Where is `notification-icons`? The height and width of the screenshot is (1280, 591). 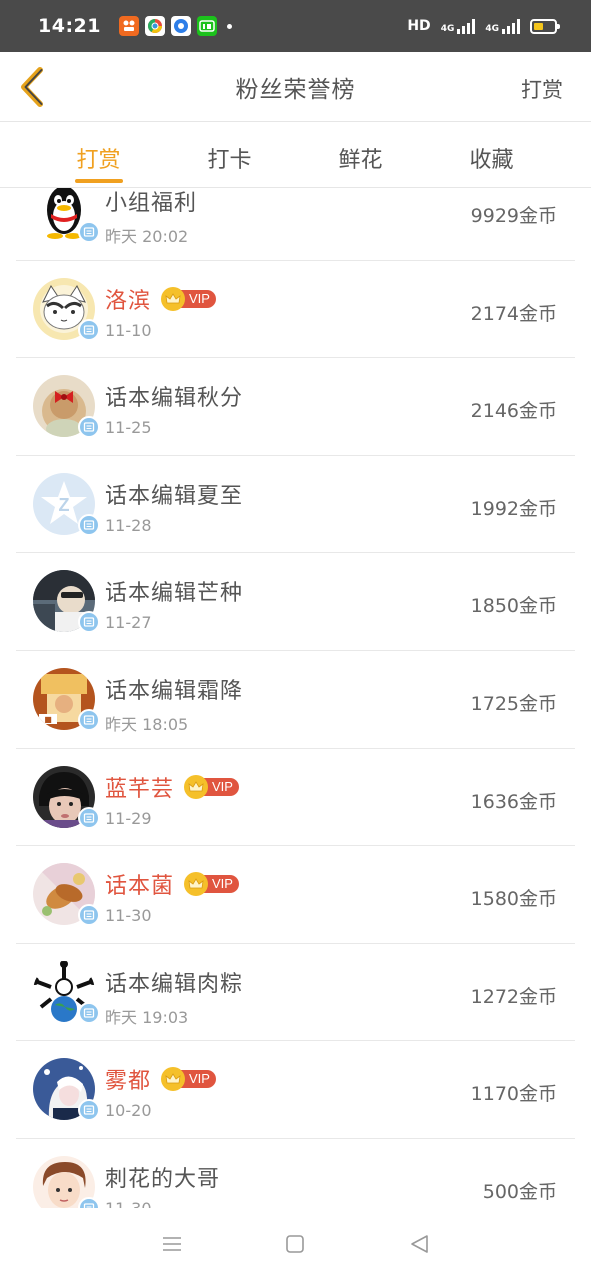
notification-icons is located at coordinates (175, 26).